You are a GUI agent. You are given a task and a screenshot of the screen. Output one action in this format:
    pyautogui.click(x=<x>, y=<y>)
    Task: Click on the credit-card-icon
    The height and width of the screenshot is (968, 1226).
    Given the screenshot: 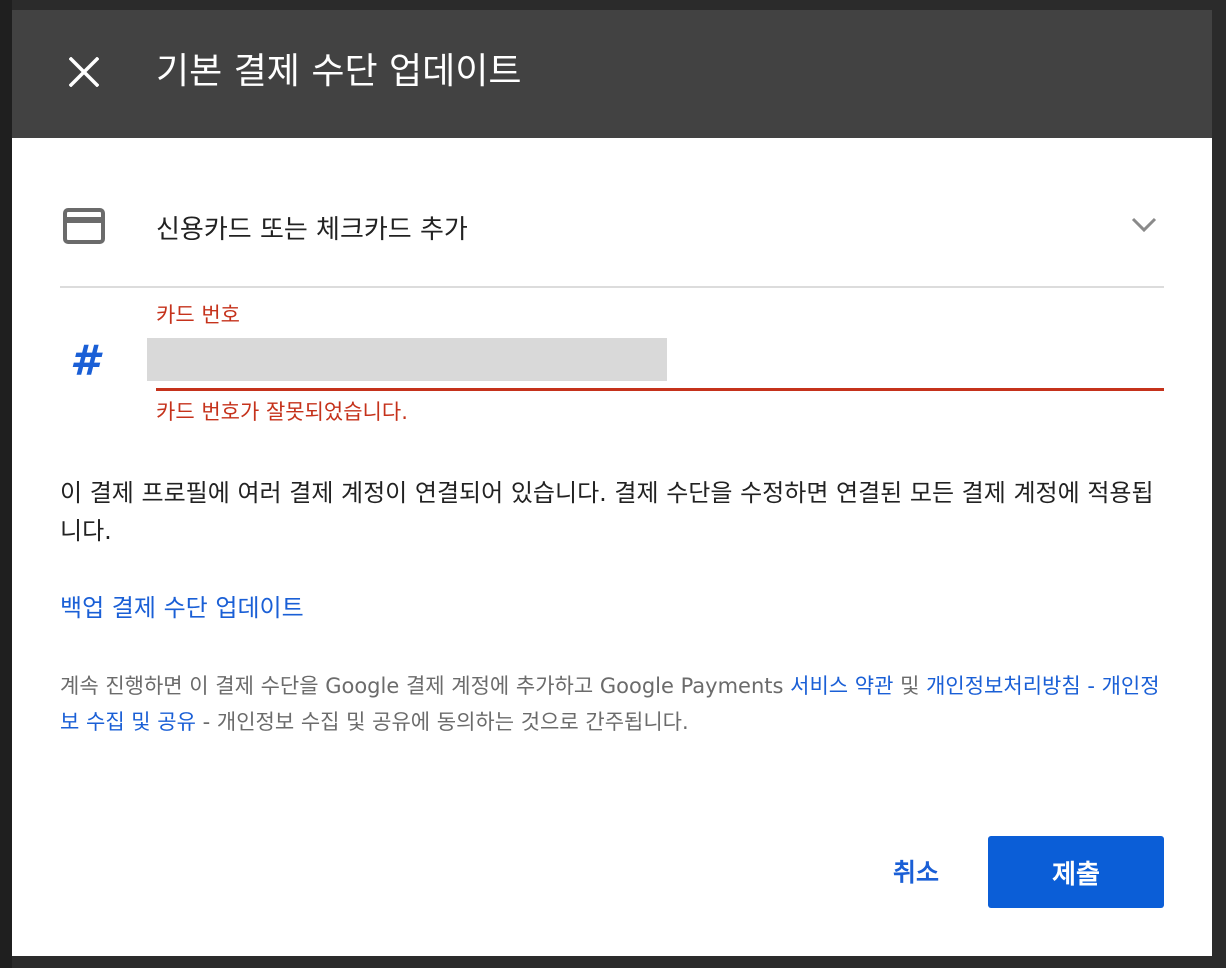 What is the action you would take?
    pyautogui.click(x=84, y=226)
    